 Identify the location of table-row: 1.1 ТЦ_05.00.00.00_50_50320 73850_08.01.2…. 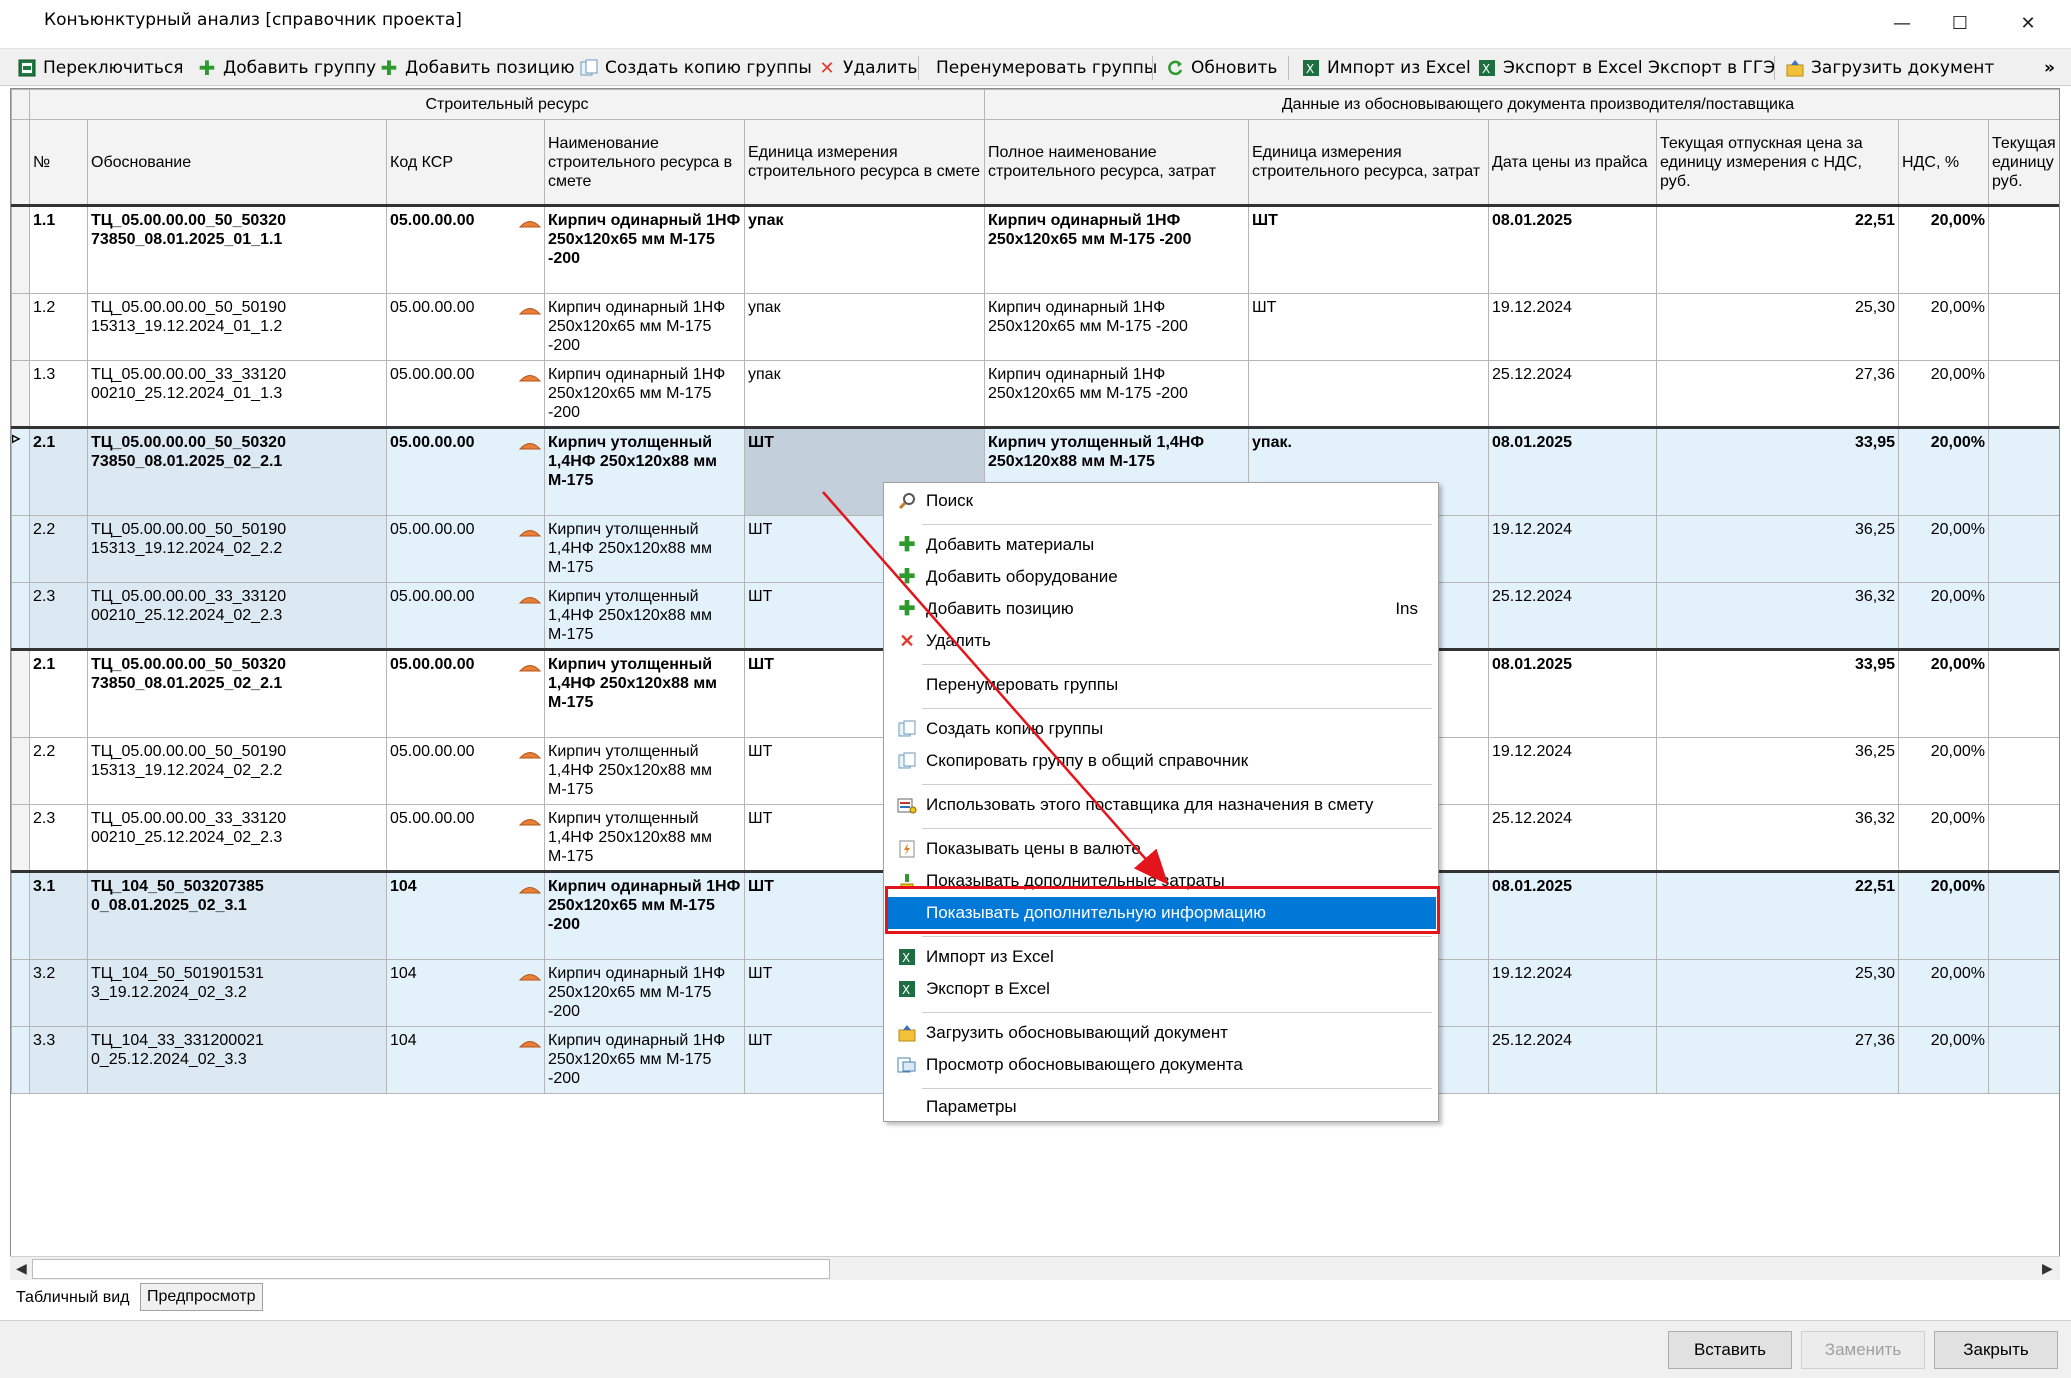
(1035, 249).